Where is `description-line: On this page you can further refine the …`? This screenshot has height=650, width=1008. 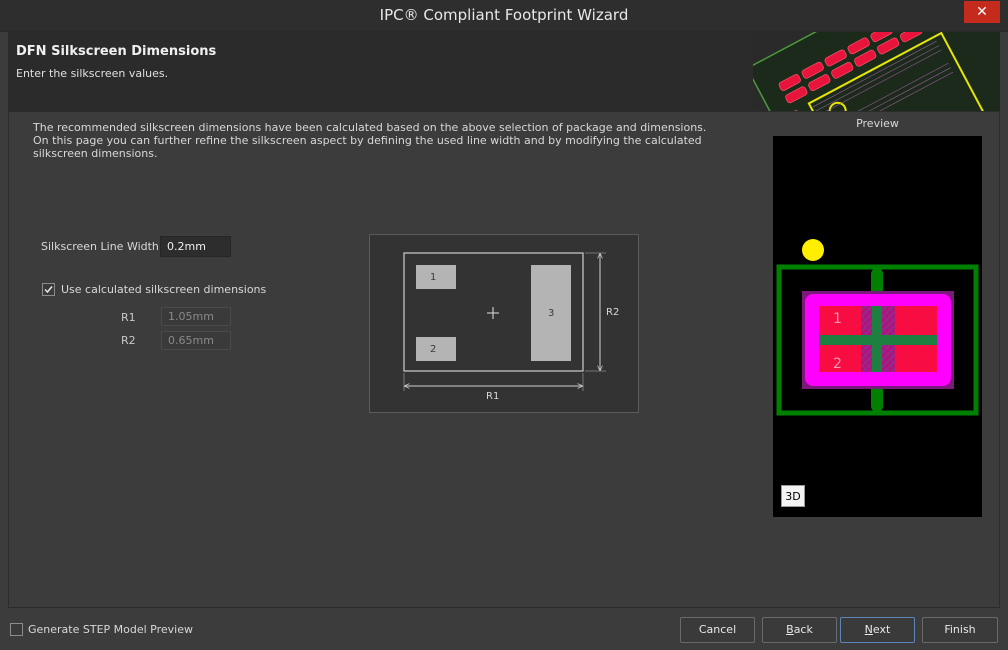 description-line: On this page you can further refine the … is located at coordinates (367, 140).